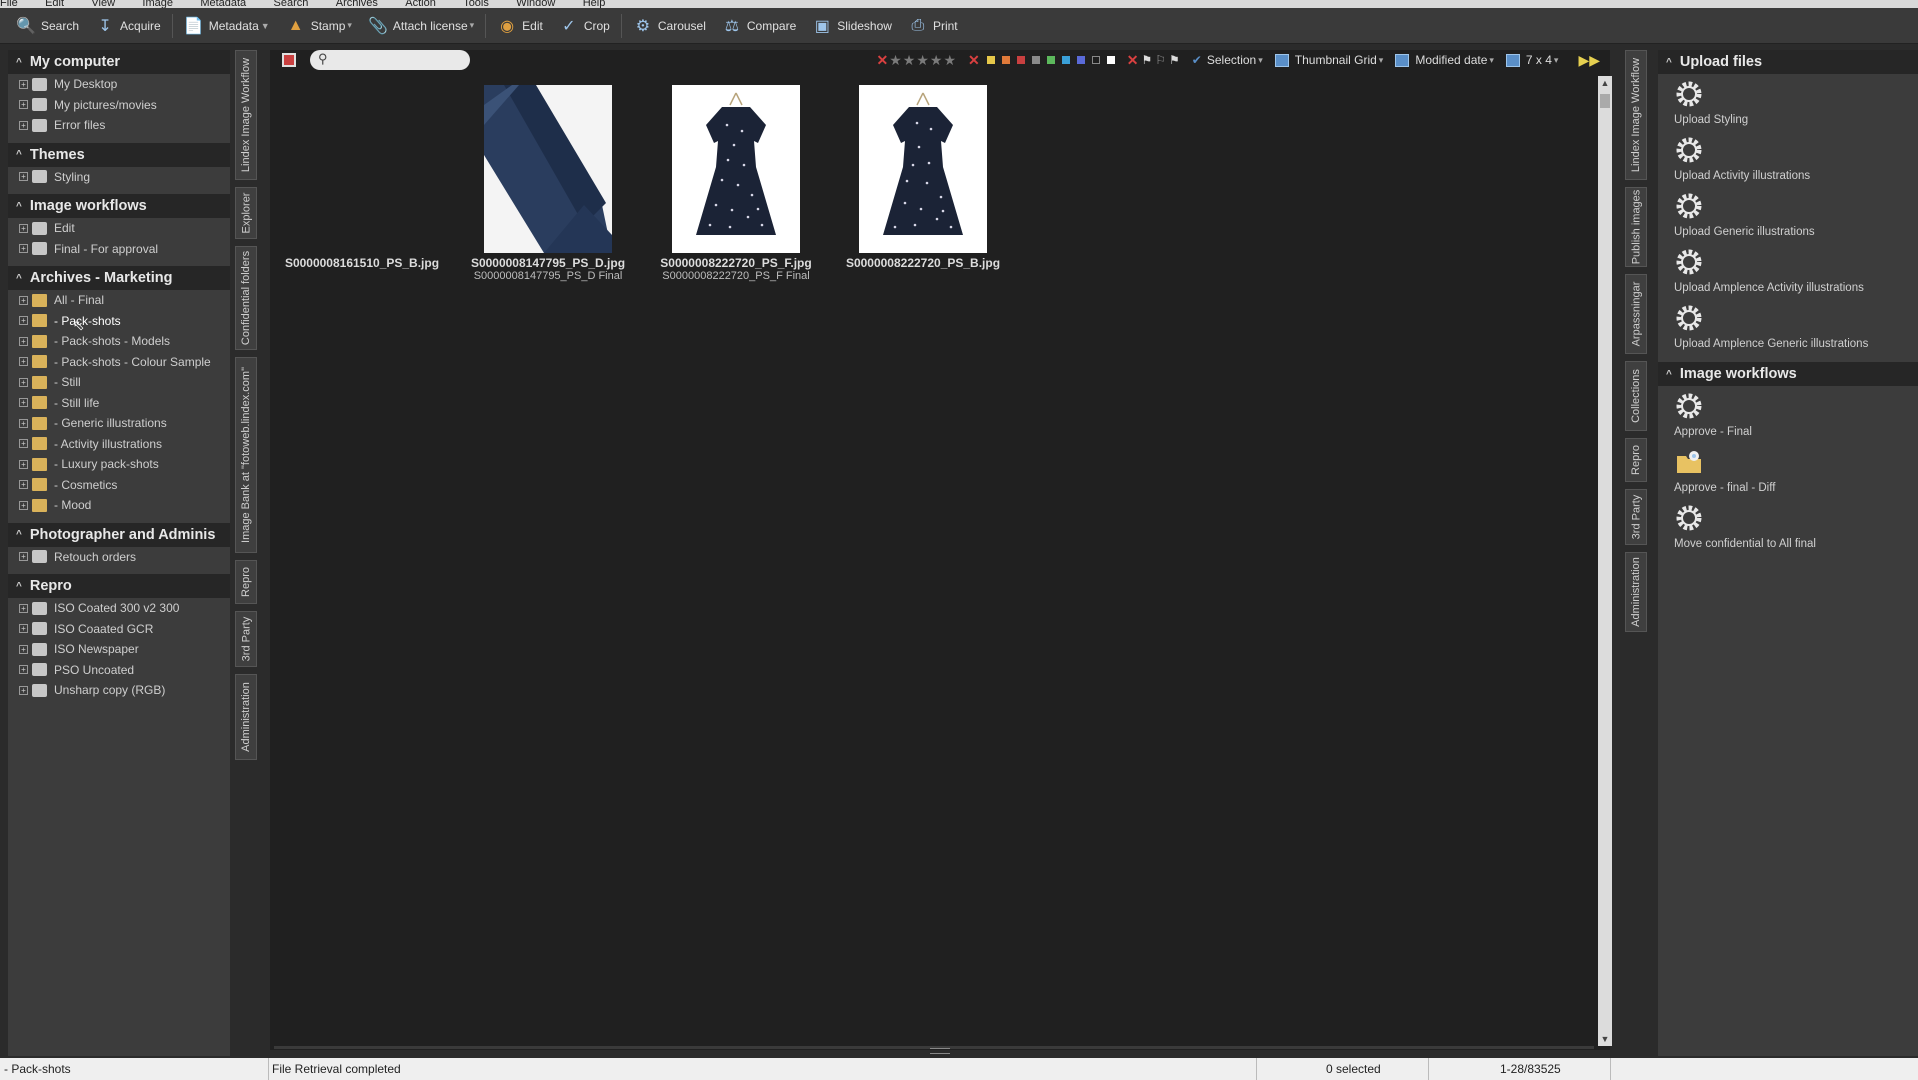  What do you see at coordinates (759, 26) in the screenshot?
I see `compare-button: ⚖ Compare` at bounding box center [759, 26].